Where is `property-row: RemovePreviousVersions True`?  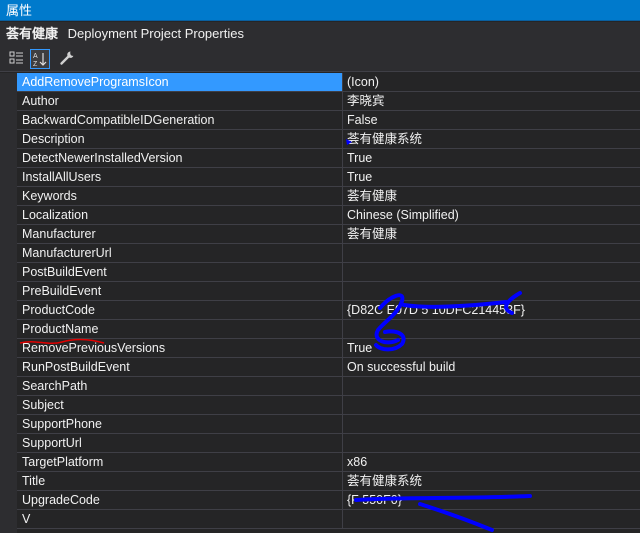
property-row: RemovePreviousVersions True is located at coordinates (328, 348).